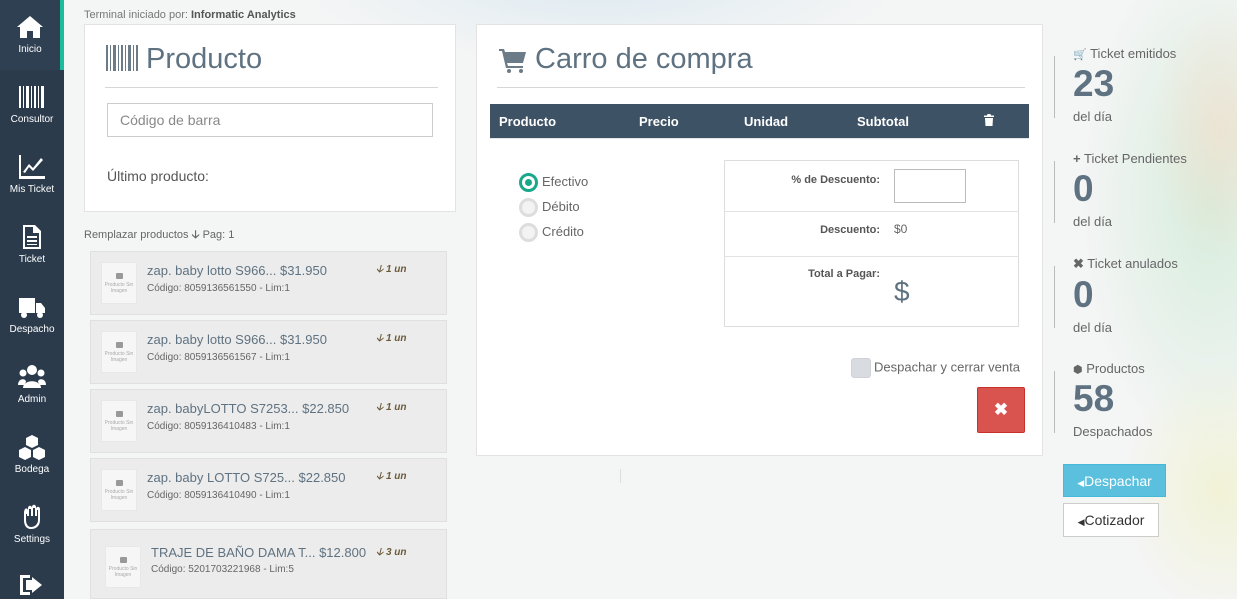  Describe the element at coordinates (528, 182) in the screenshot. I see `radio-efectivo` at that location.